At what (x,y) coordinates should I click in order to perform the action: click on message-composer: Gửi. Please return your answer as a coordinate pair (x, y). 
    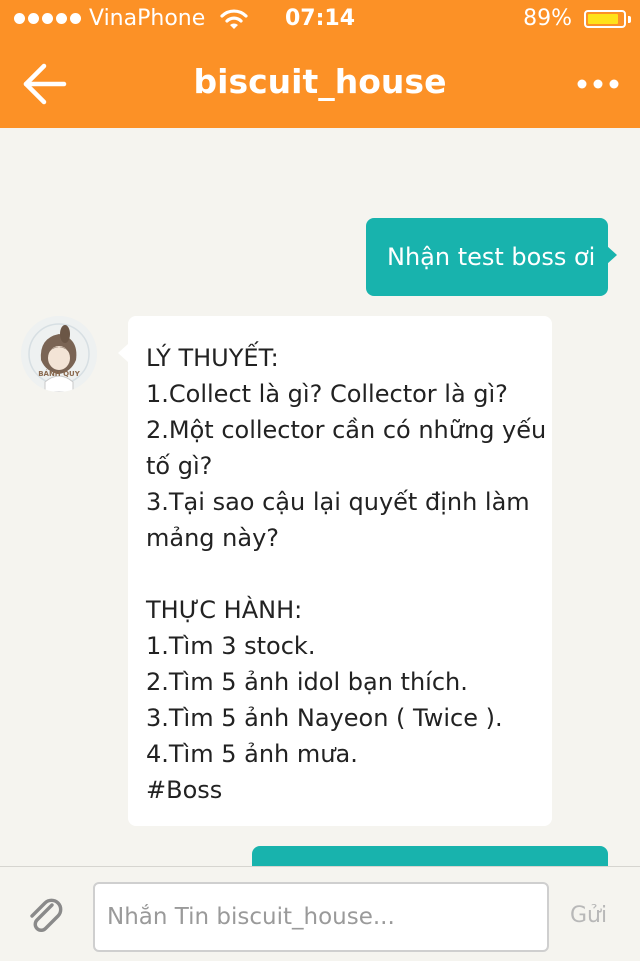
    Looking at the image, I should click on (320, 913).